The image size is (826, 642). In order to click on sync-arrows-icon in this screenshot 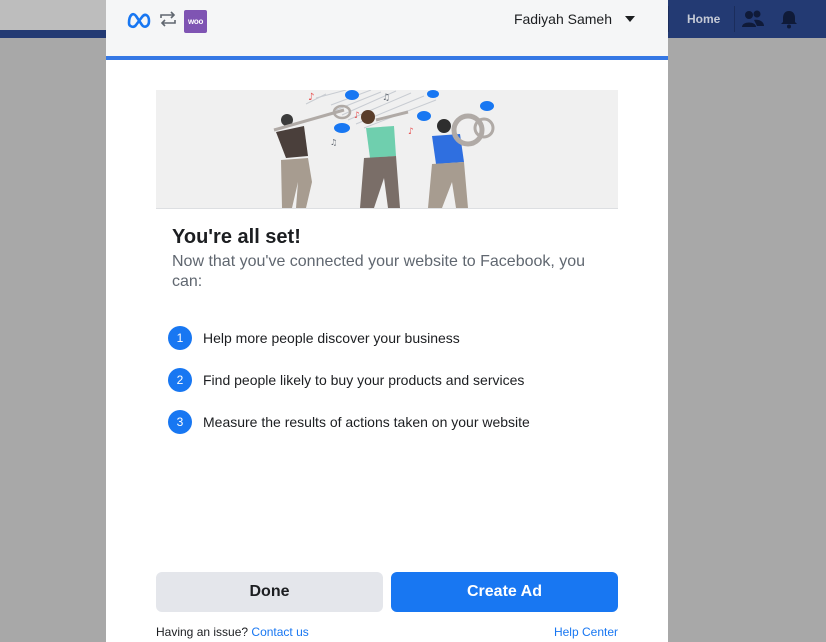, I will do `click(168, 21)`.